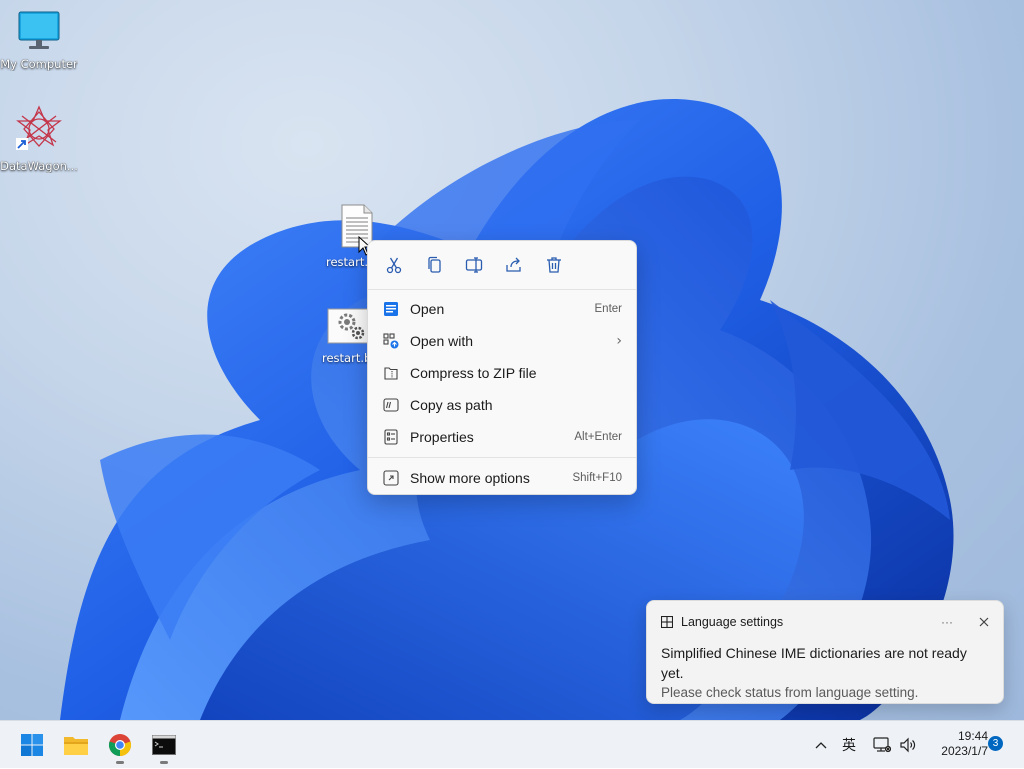 The image size is (1024, 769). What do you see at coordinates (473, 373) in the screenshot?
I see `menu-item-label: Compress to ZIP file` at bounding box center [473, 373].